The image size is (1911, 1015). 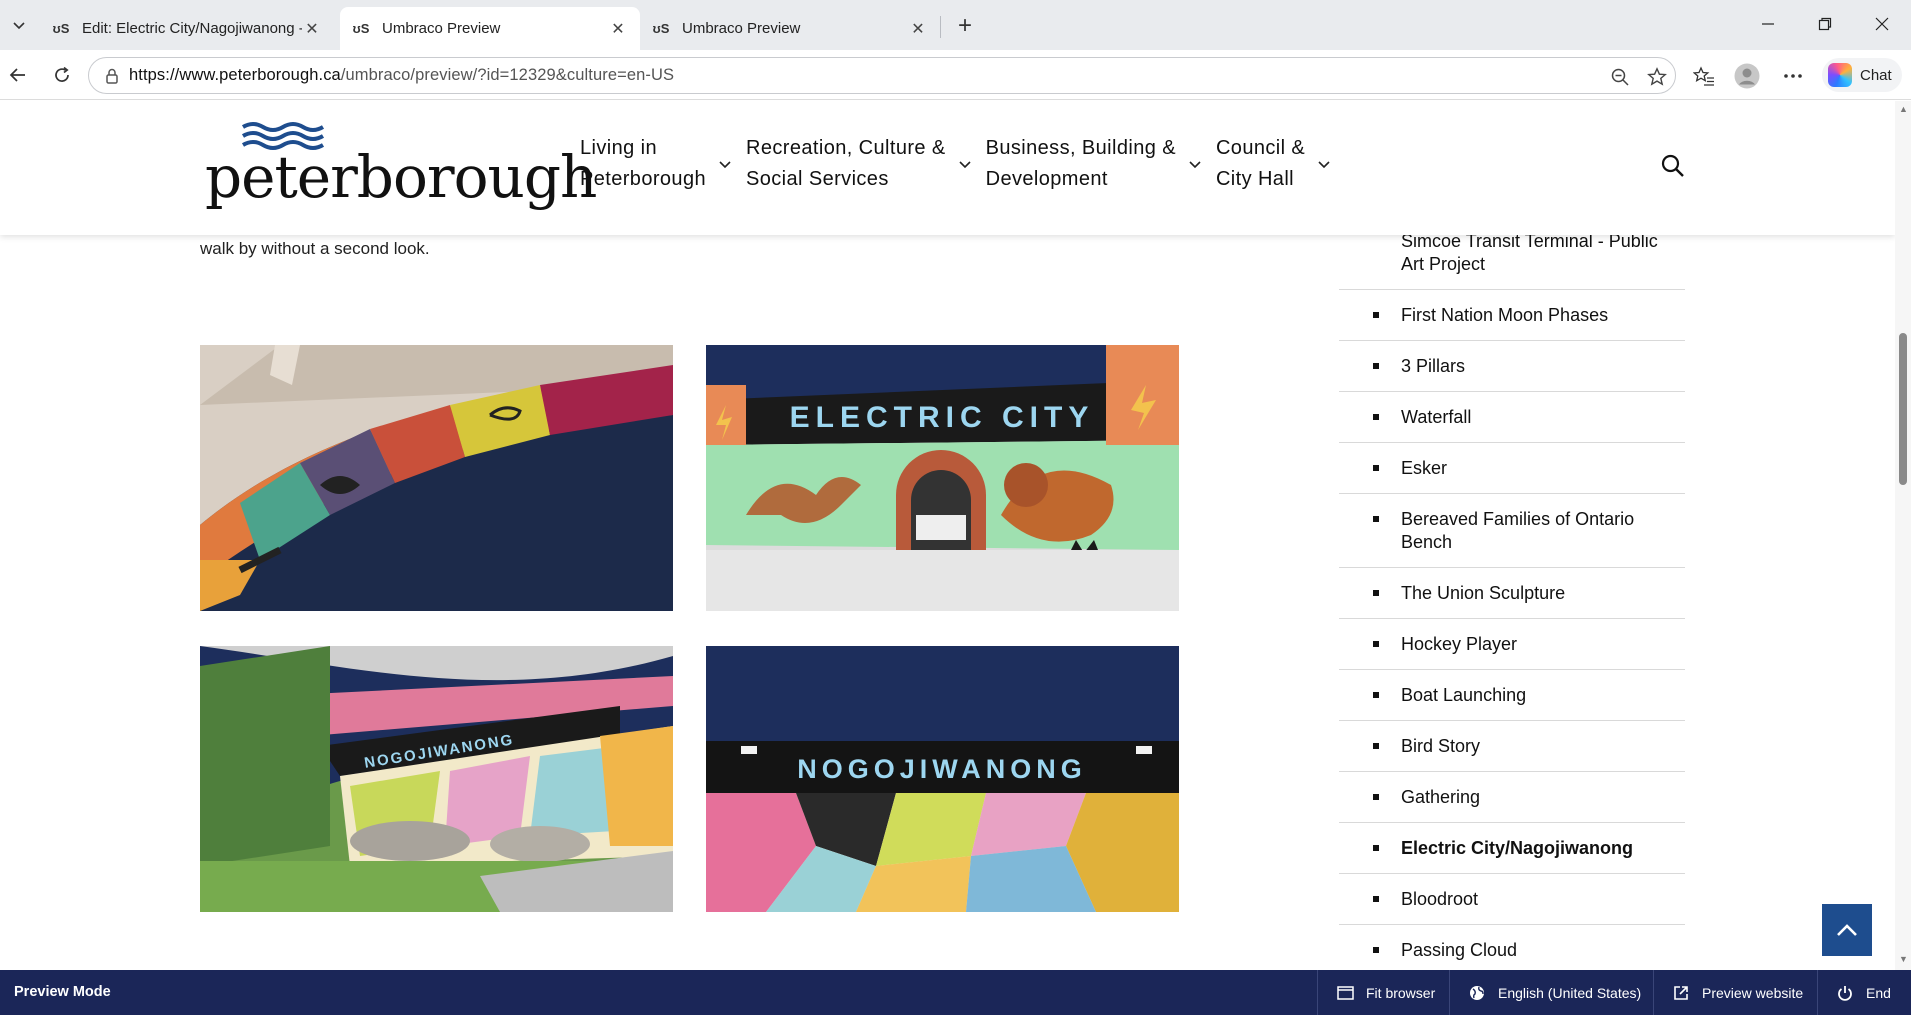 I want to click on sidebar-item-passing-cloud: Passing Cloud, so click(x=1512, y=947).